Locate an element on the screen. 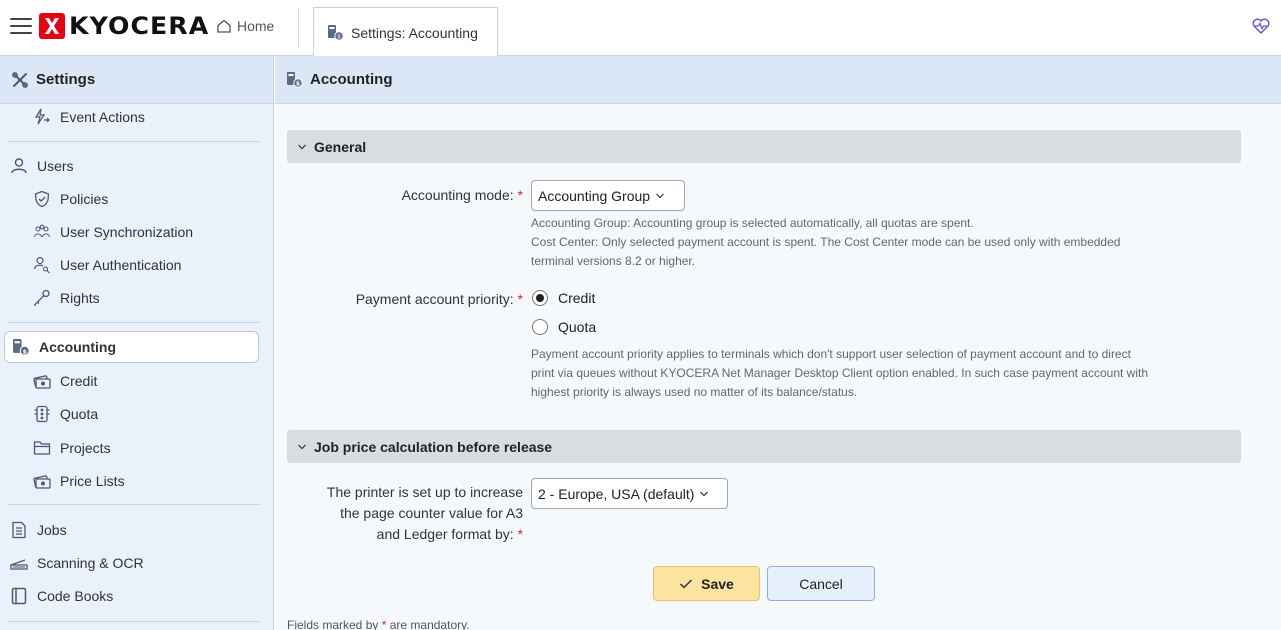 The width and height of the screenshot is (1281, 630). home-icon is located at coordinates (224, 26).